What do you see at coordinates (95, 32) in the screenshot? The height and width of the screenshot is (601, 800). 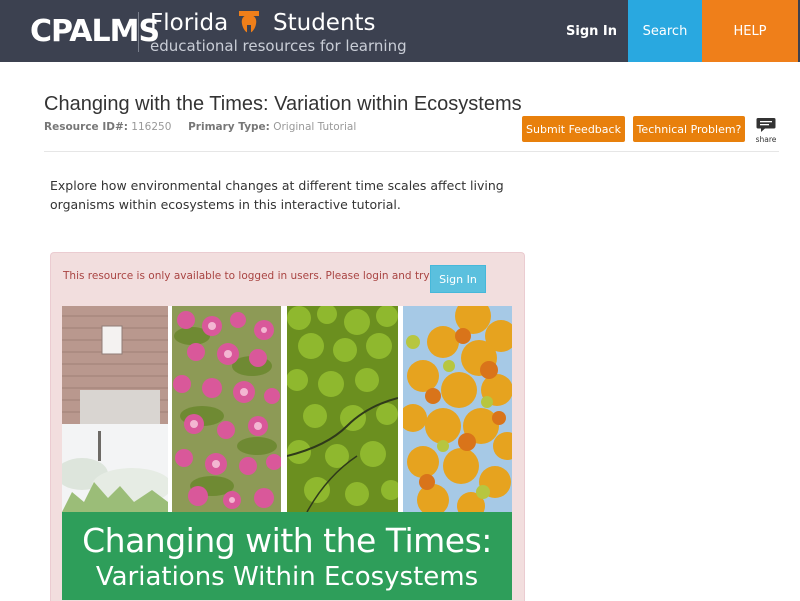 I see `cpalms-logo: CPALMS` at bounding box center [95, 32].